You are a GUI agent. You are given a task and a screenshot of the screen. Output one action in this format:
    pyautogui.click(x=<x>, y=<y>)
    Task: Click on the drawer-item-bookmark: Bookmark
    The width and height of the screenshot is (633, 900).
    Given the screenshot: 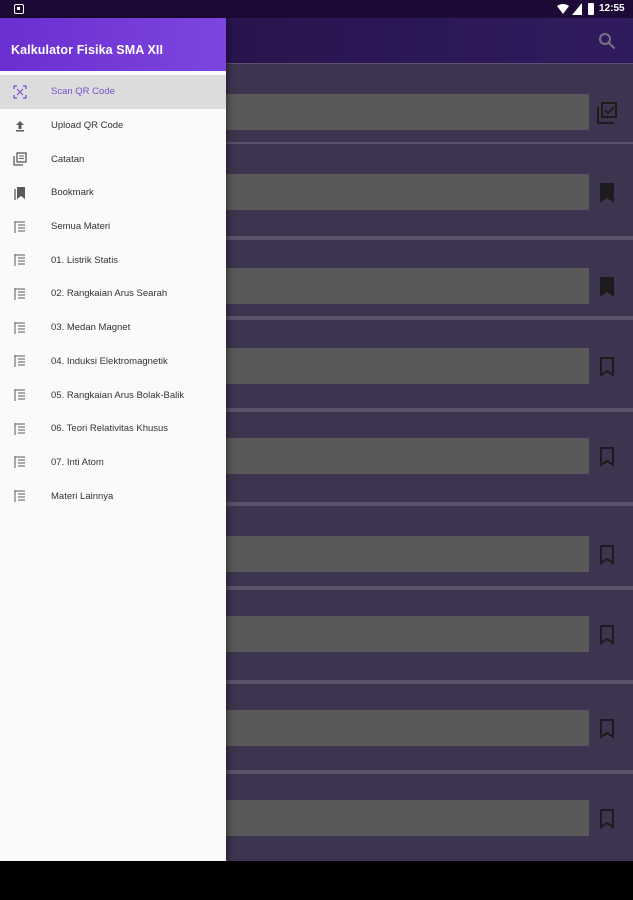 What is the action you would take?
    pyautogui.click(x=113, y=193)
    